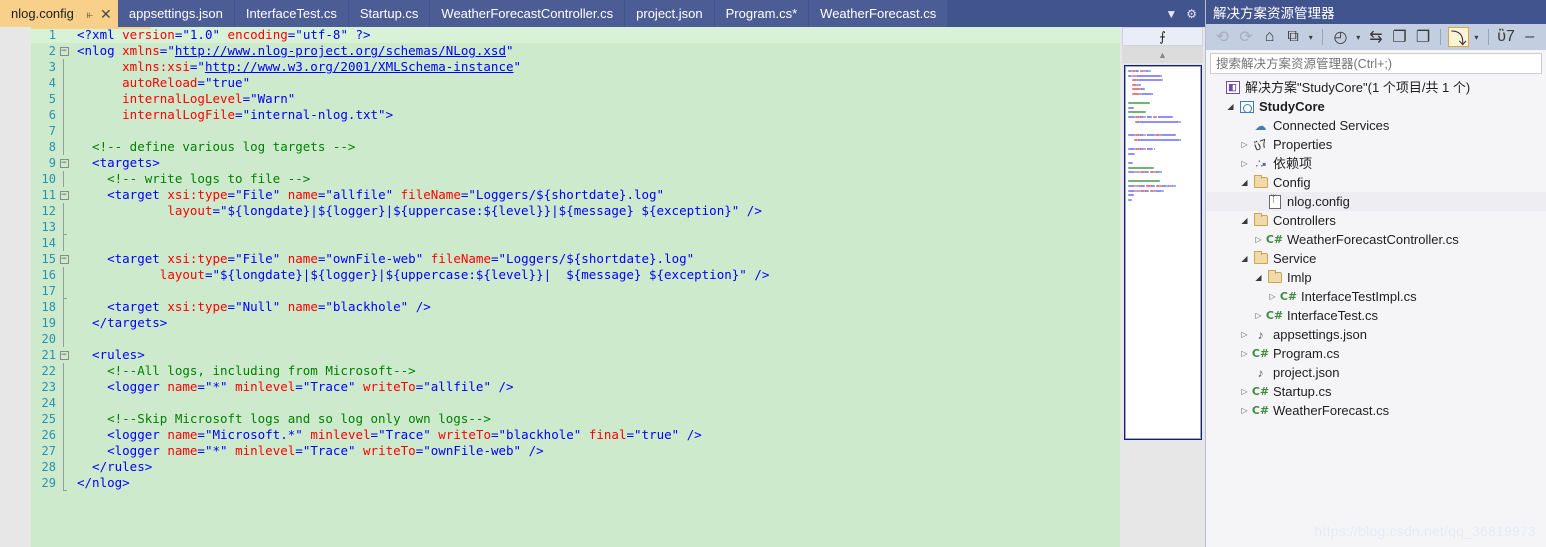  What do you see at coordinates (575, 115) in the screenshot?
I see `code-line: 6 internalLogFile="internal-nlog.txt">` at bounding box center [575, 115].